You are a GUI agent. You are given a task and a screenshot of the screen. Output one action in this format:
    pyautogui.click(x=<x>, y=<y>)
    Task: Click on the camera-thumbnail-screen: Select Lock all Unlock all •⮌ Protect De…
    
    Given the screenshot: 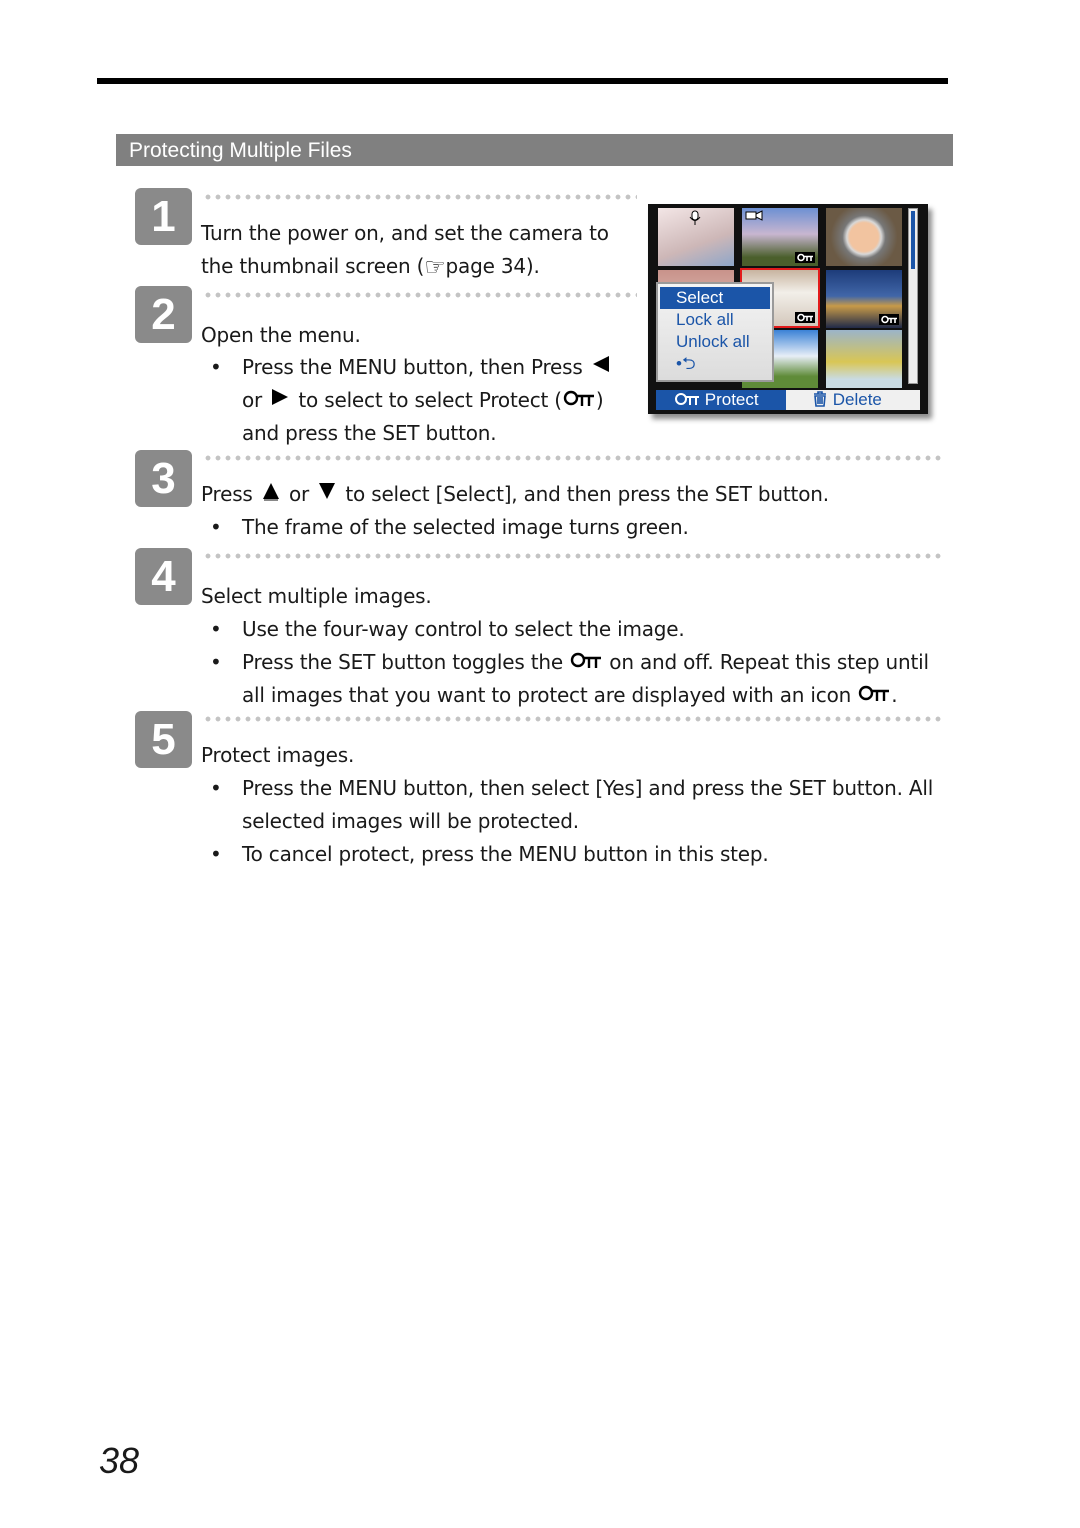 What is the action you would take?
    pyautogui.click(x=788, y=309)
    